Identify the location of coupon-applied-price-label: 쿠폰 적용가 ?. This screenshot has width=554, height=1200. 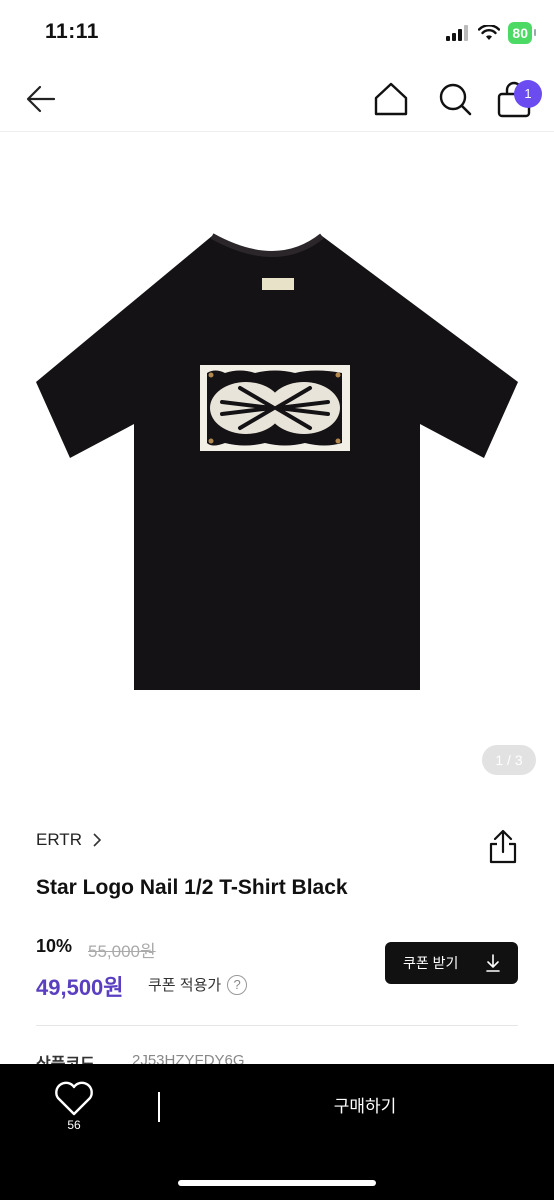
(198, 984).